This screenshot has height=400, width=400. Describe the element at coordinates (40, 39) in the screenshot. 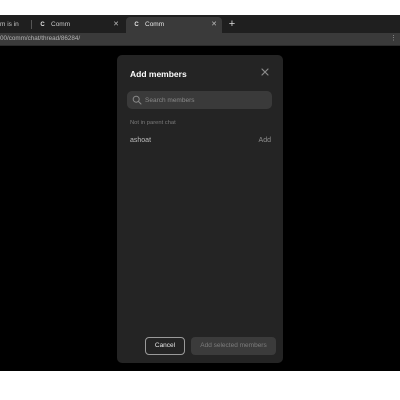

I see `url-text: 00/comm/chat/thread/86284/` at that location.